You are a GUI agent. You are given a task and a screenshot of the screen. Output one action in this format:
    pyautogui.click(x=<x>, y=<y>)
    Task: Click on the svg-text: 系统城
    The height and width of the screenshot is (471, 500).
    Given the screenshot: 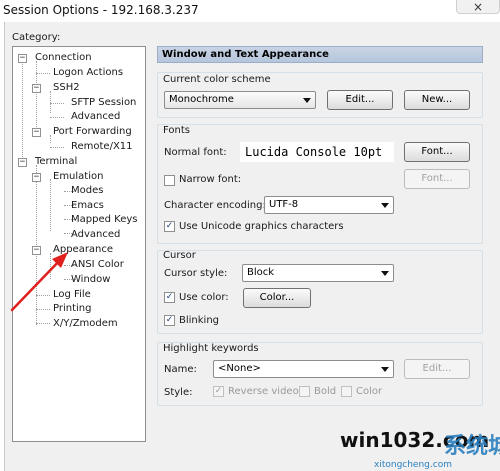 What is the action you would take?
    pyautogui.click(x=472, y=446)
    